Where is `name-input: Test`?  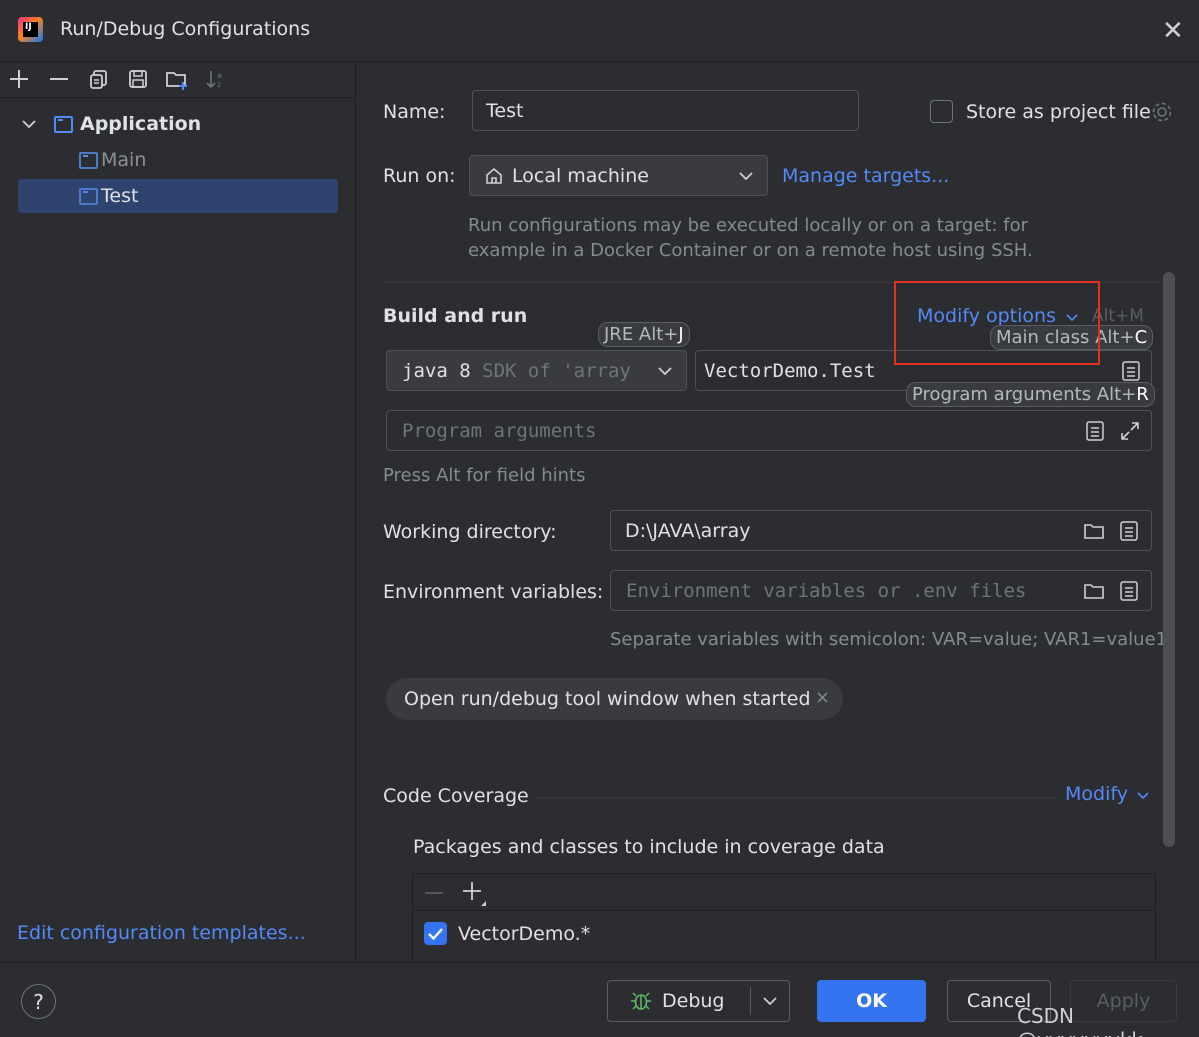
name-input: Test is located at coordinates (665, 110).